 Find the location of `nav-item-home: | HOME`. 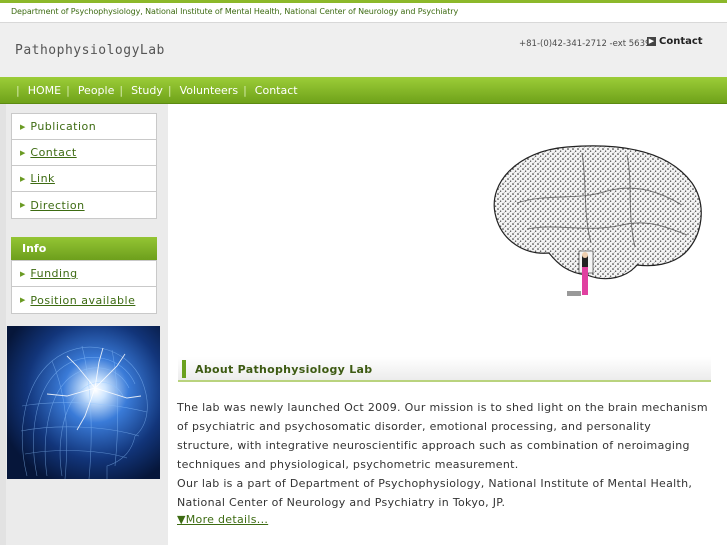

nav-item-home: | HOME is located at coordinates (36, 90).